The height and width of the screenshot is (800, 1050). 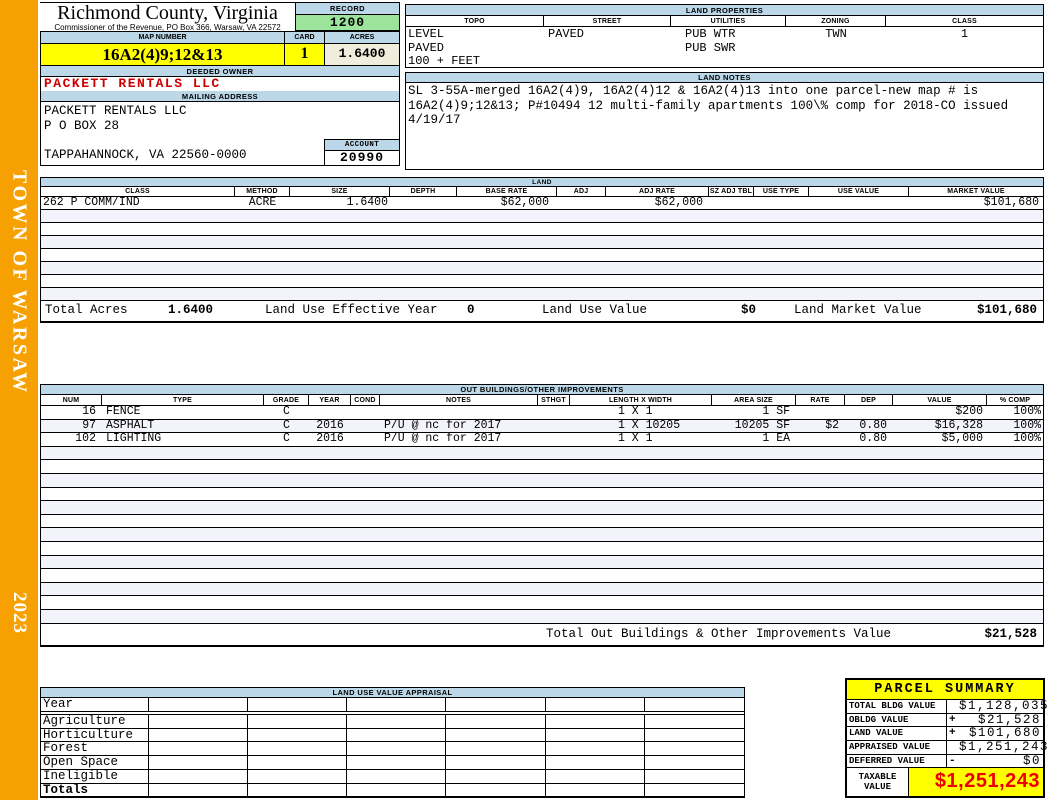 I want to click on map-number-label: MAP NUMBER, so click(x=163, y=38).